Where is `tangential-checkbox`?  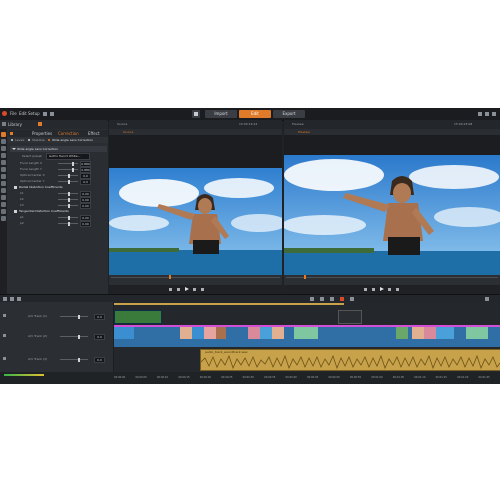 tangential-checkbox is located at coordinates (15, 211).